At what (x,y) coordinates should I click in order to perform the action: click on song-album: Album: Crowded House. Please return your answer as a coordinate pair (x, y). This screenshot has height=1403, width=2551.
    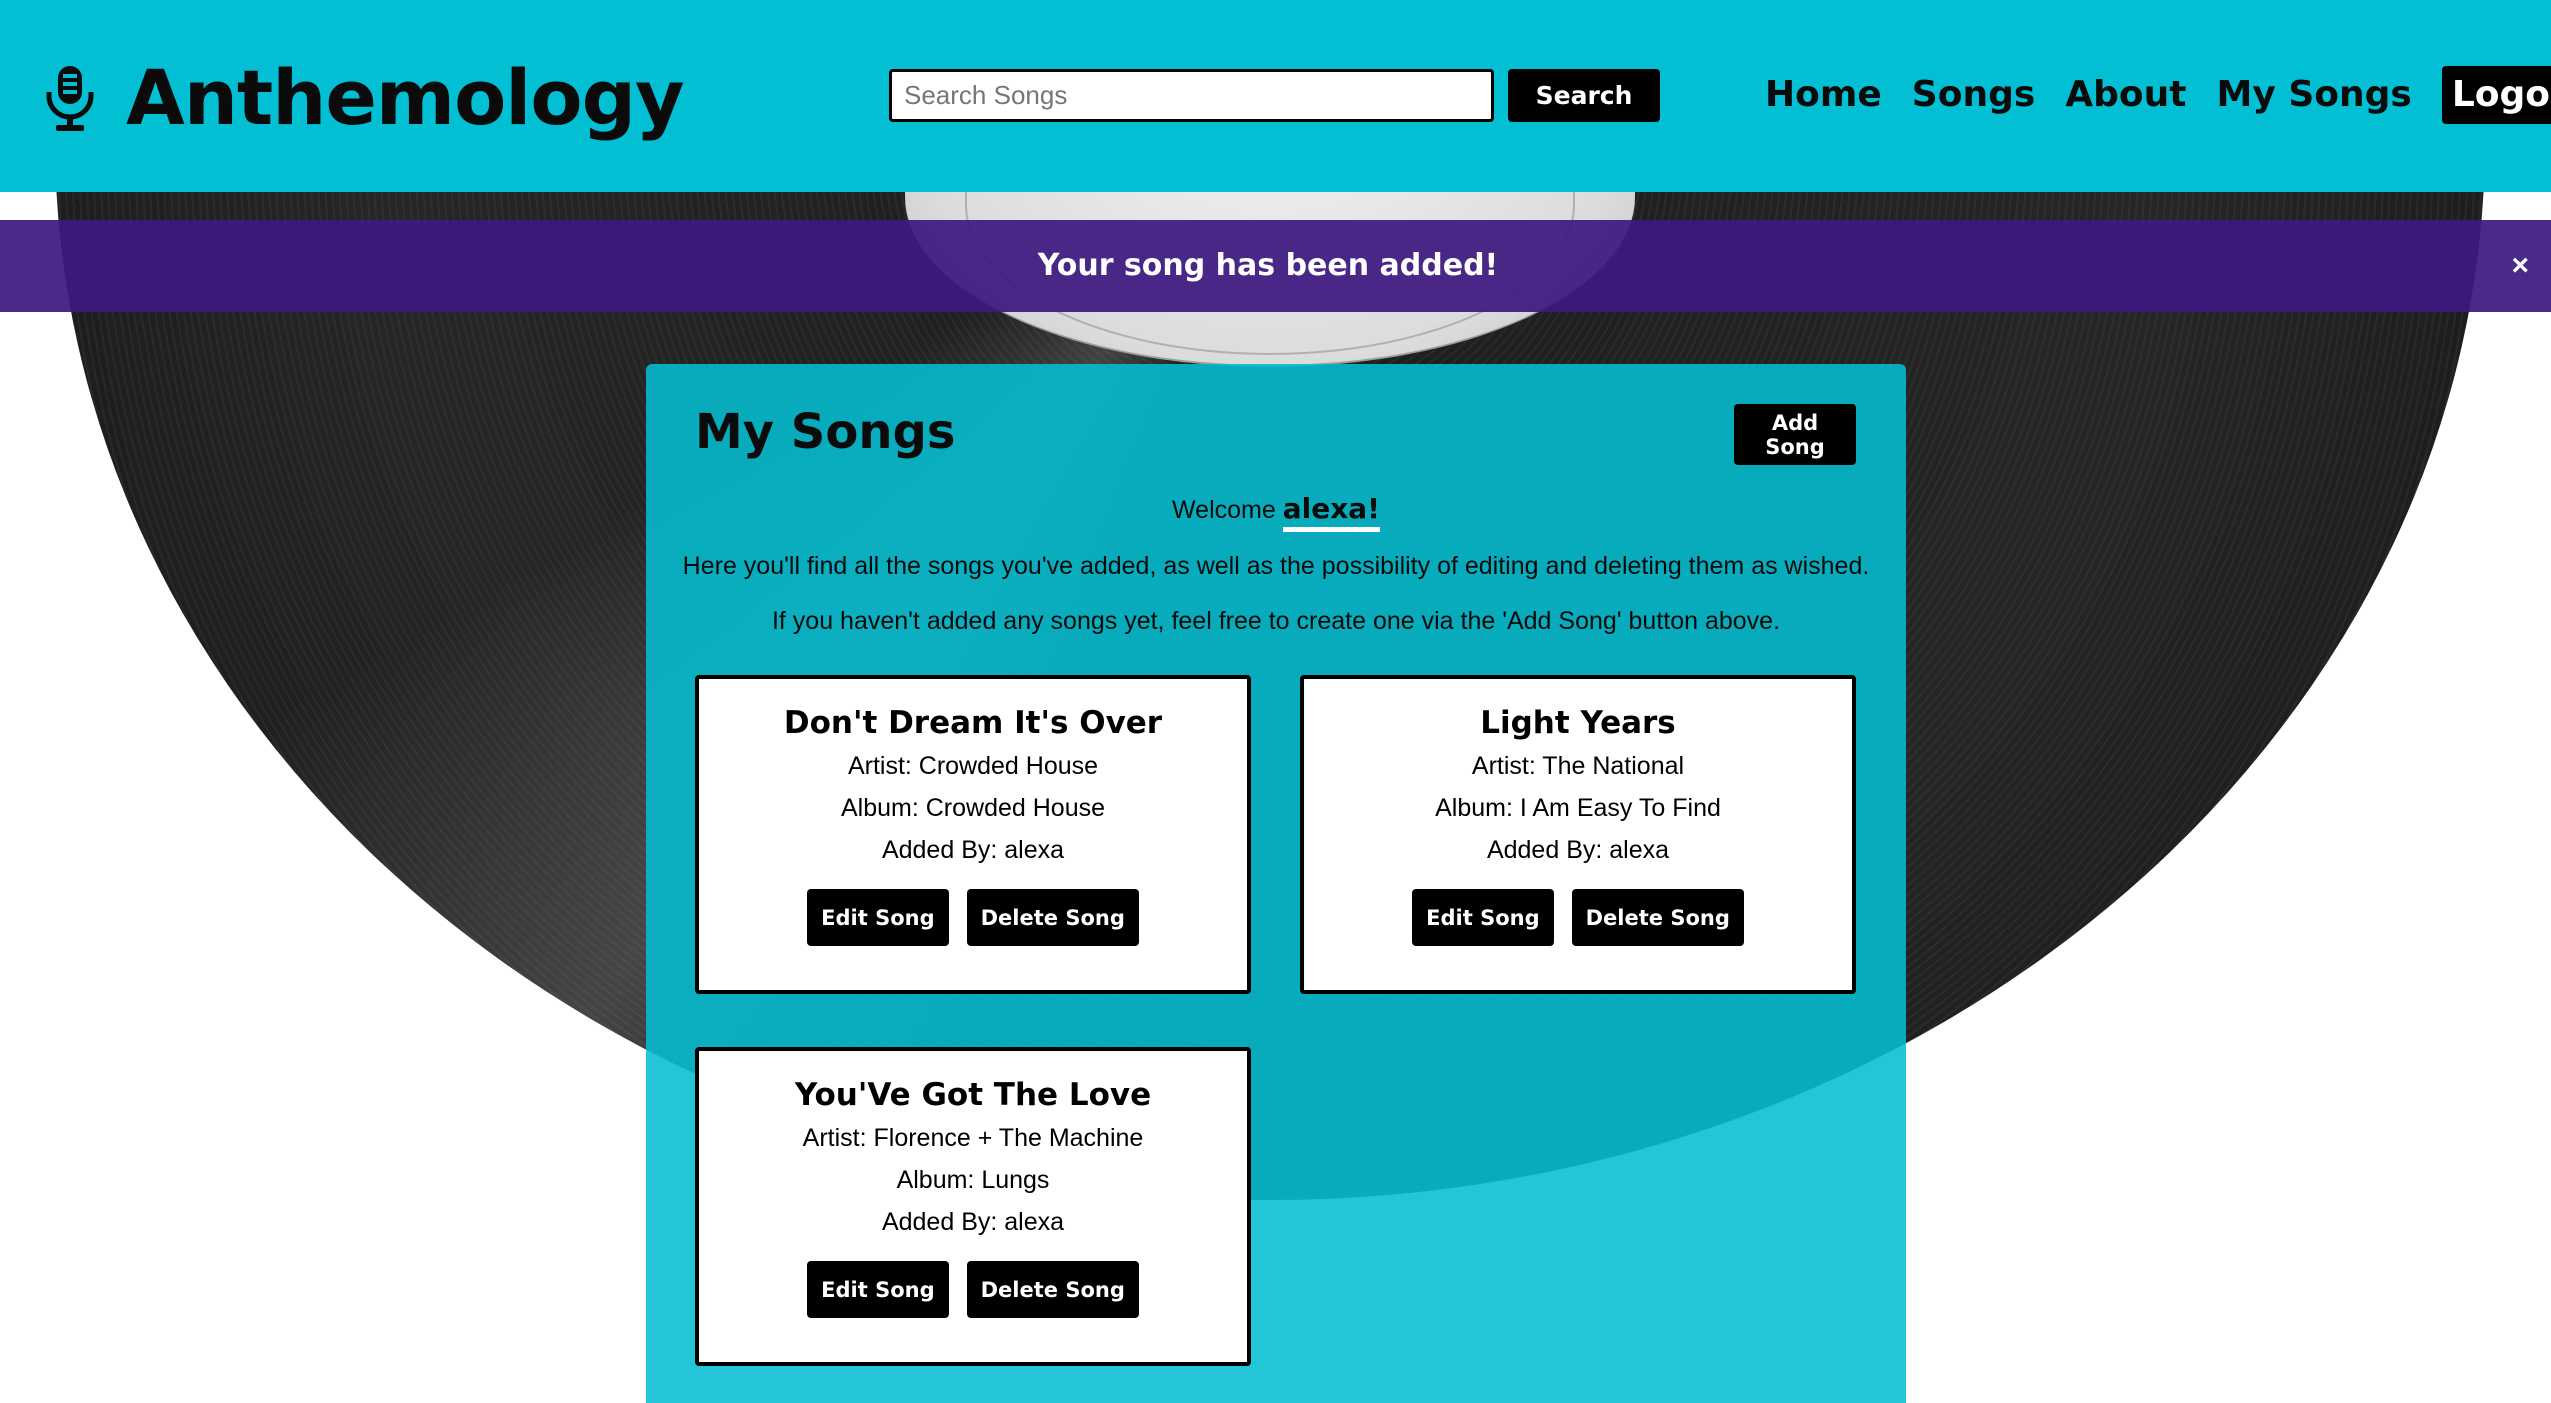
    Looking at the image, I should click on (972, 808).